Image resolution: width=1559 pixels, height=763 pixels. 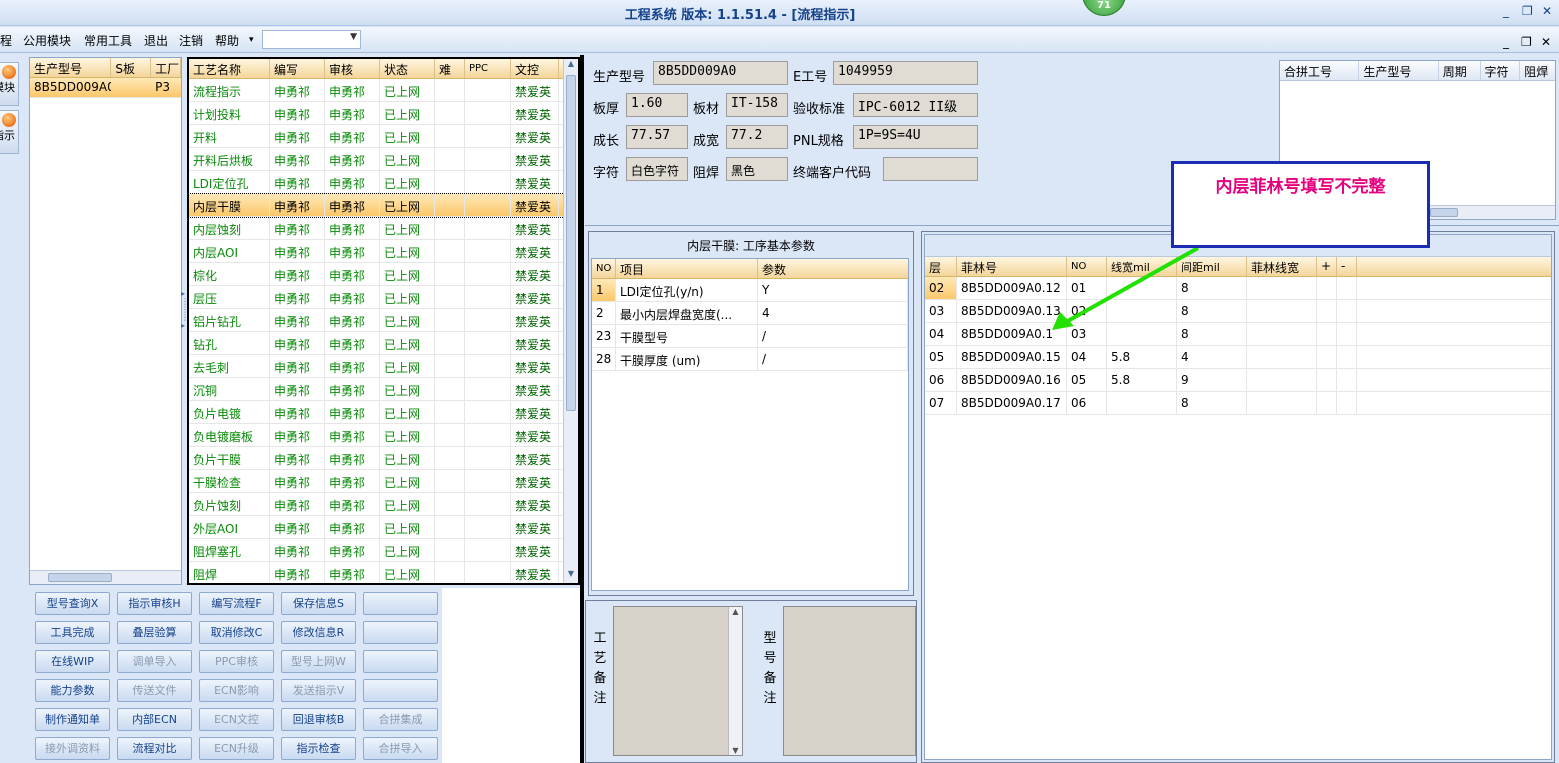 What do you see at coordinates (383, 251) in the screenshot?
I see `table-row: 内层AOI 申勇祁 申勇祁 已上网 禁爱英` at bounding box center [383, 251].